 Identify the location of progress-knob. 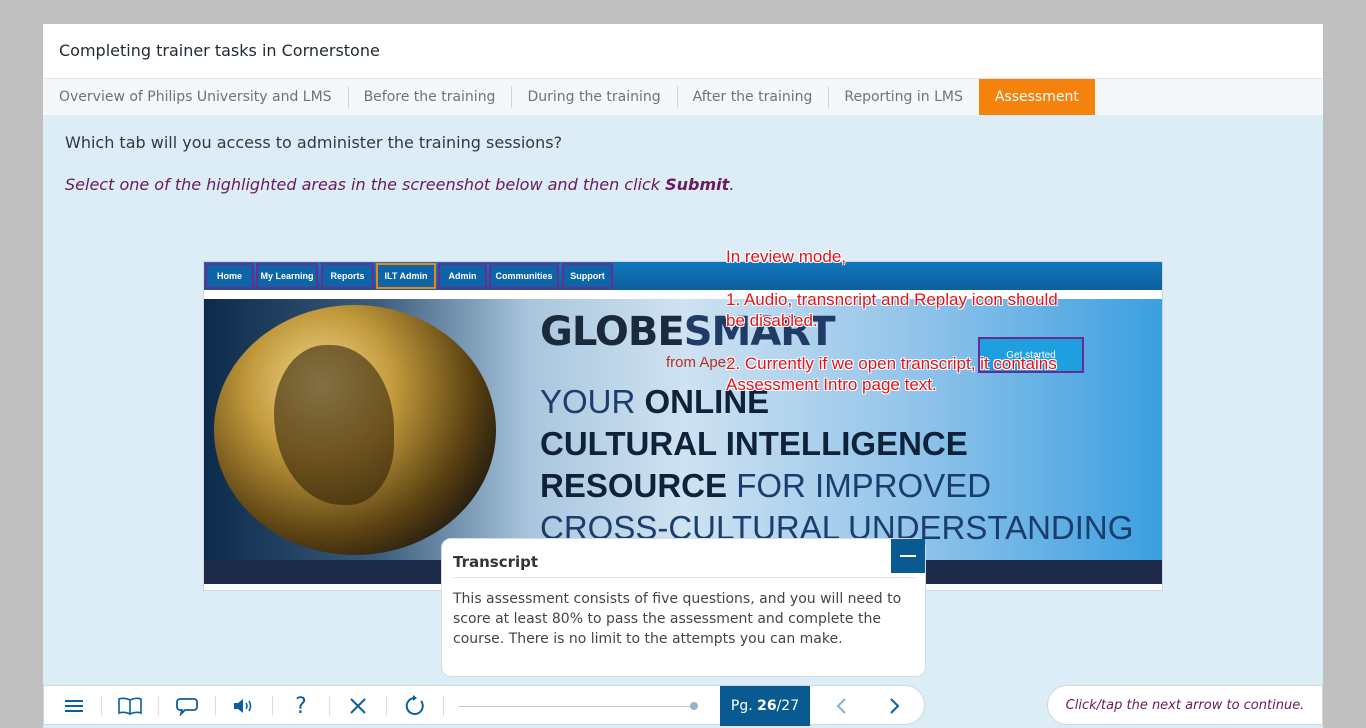
(694, 706).